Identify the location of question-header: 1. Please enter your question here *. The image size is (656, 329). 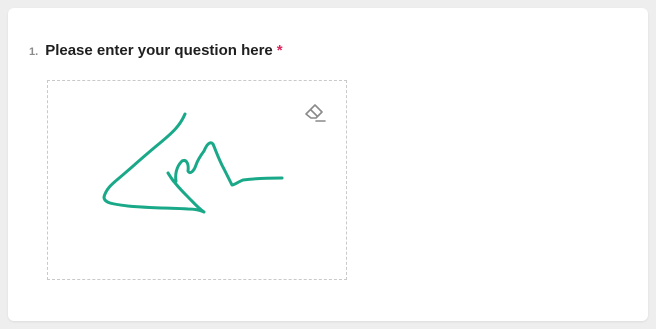
(156, 50).